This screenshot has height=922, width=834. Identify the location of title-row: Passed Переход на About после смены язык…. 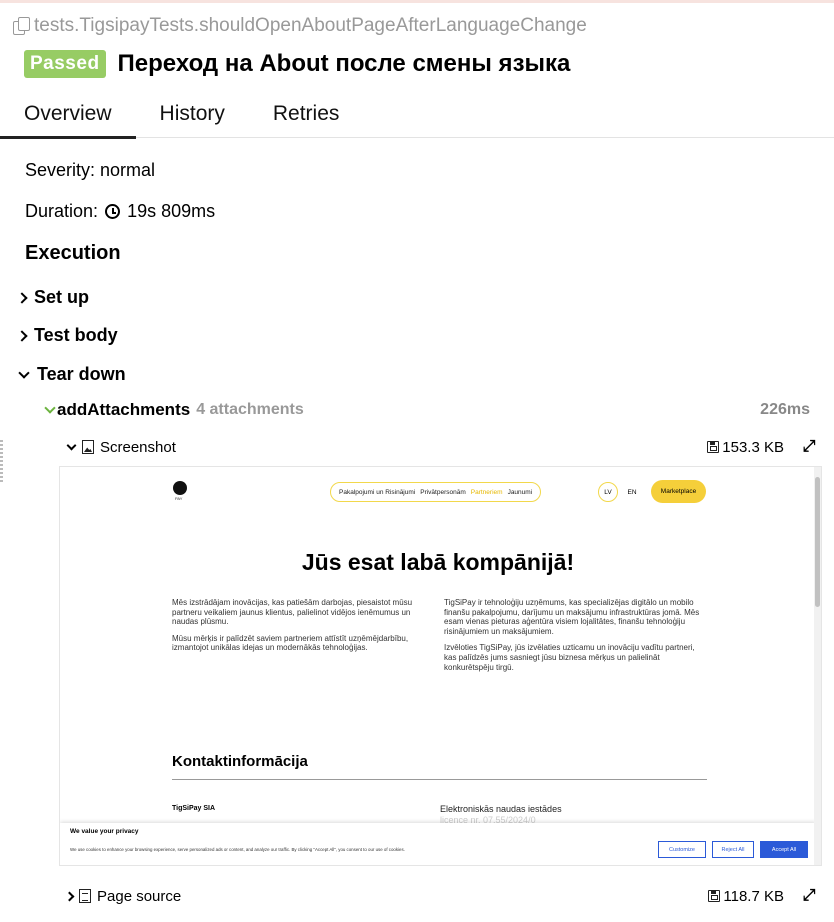
(297, 64).